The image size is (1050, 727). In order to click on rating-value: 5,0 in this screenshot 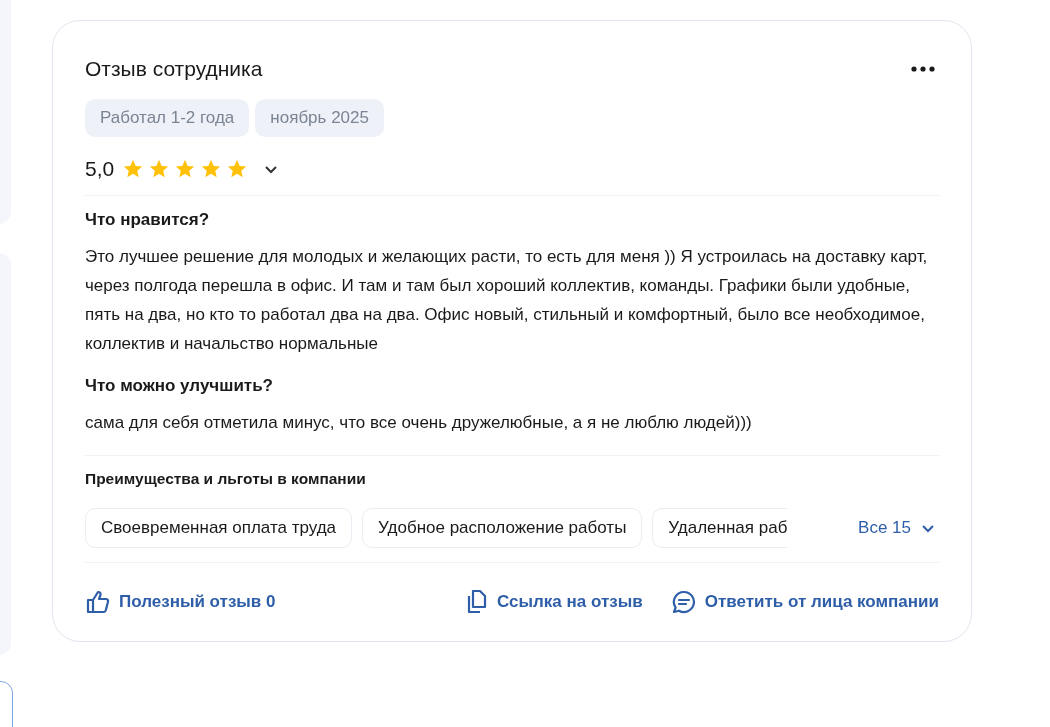, I will do `click(100, 169)`.